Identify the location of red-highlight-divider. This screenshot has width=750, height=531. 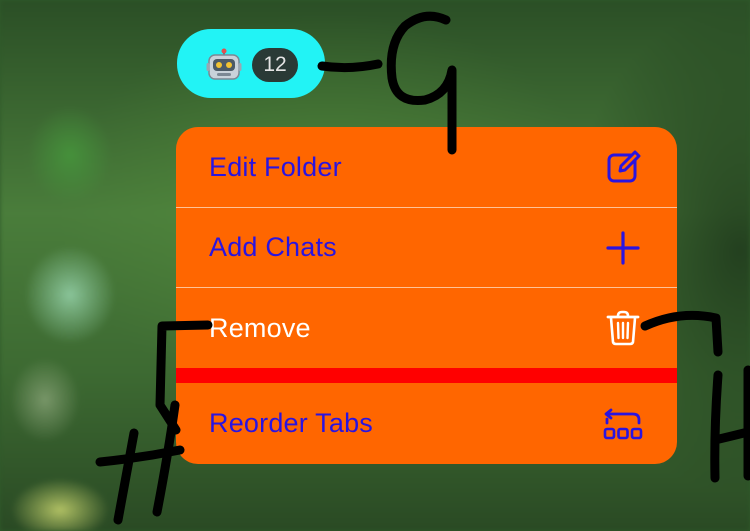
(426, 375).